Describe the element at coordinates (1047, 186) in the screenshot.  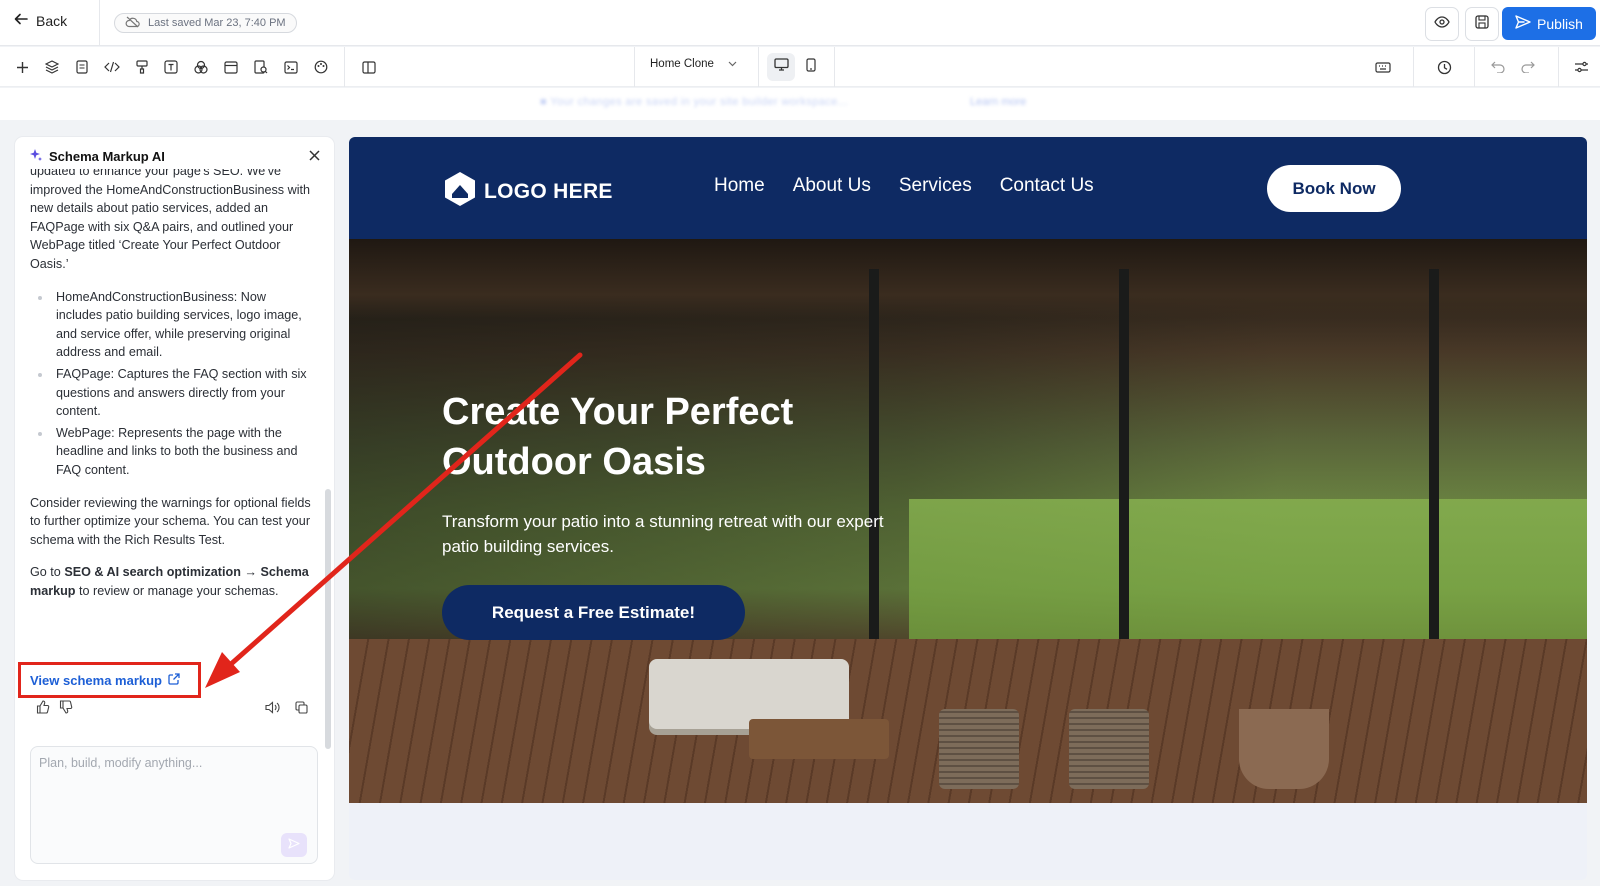
I see `nav-link-contact: Contact Us` at that location.